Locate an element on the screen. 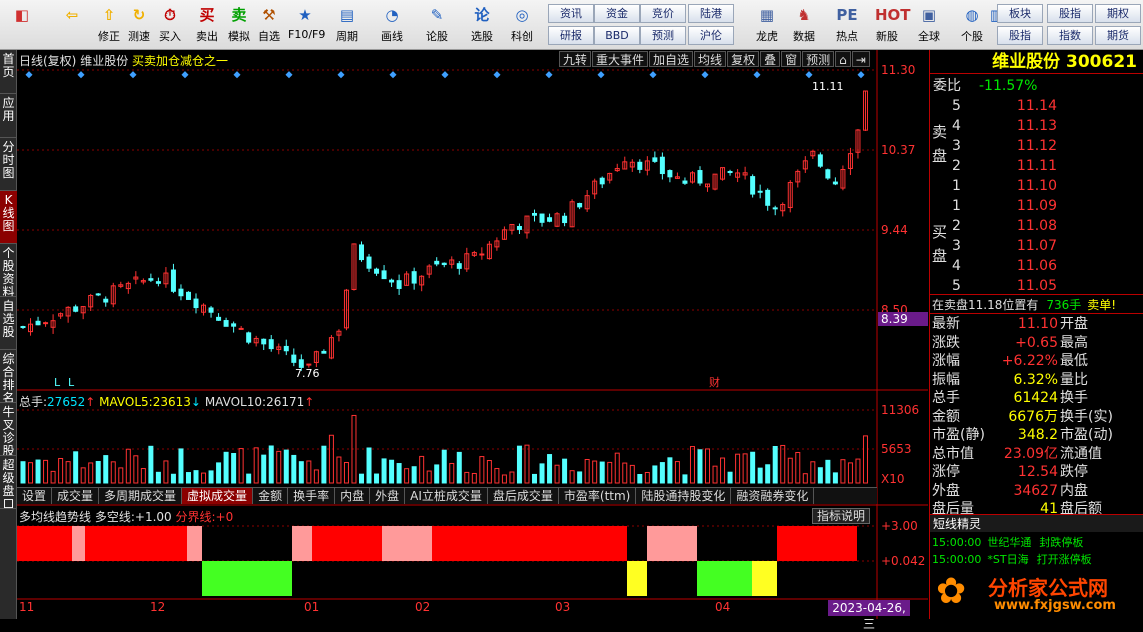  stat-row: 涨停 12.54 跌停 is located at coordinates (1036, 472).